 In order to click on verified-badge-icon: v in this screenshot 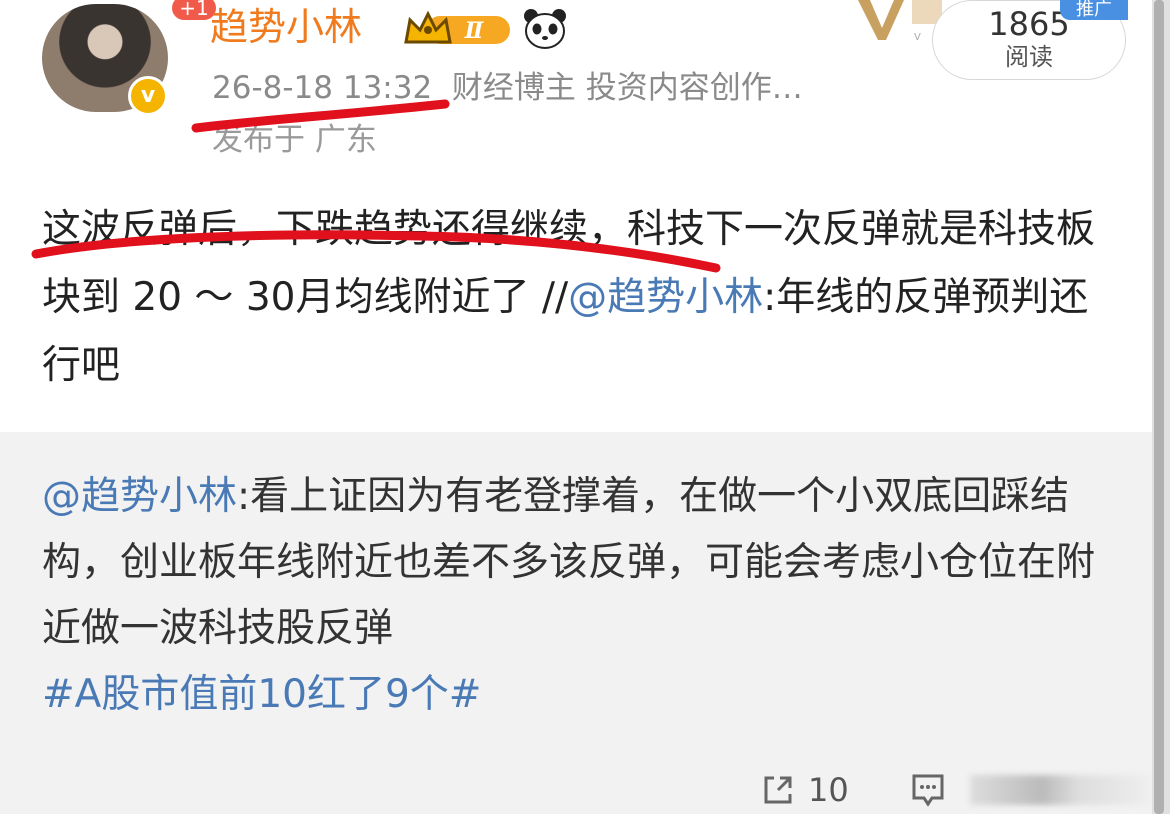, I will do `click(148, 96)`.